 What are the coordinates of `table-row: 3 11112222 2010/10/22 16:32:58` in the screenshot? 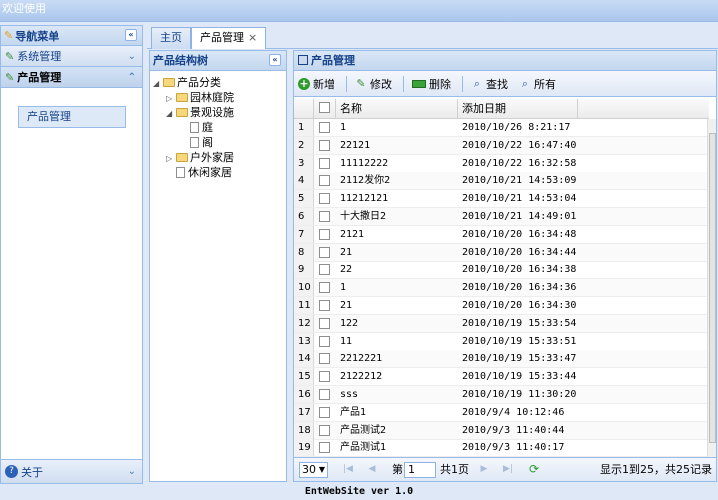 It's located at (501, 163).